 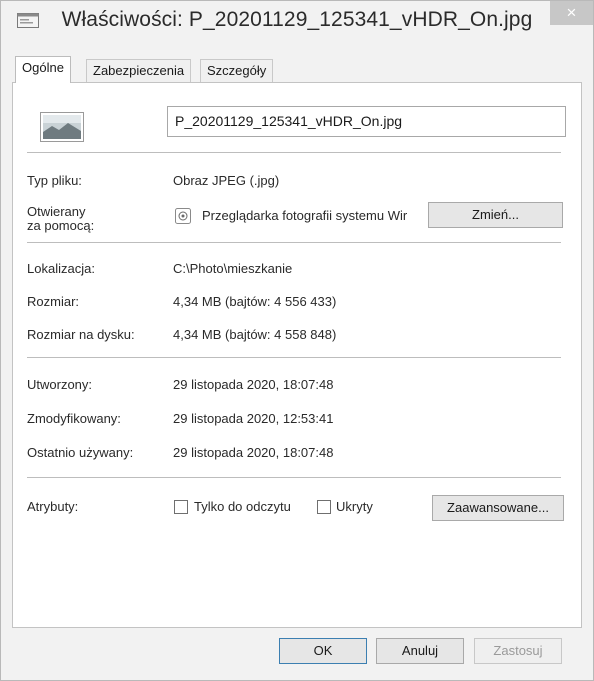 What do you see at coordinates (43, 69) in the screenshot?
I see `tab-general: Ogólne` at bounding box center [43, 69].